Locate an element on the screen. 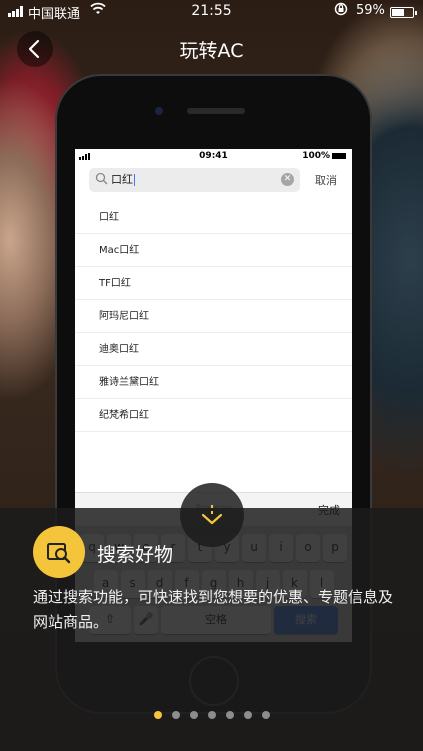  suggestion-item: 阿玛尼口红 is located at coordinates (213, 316).